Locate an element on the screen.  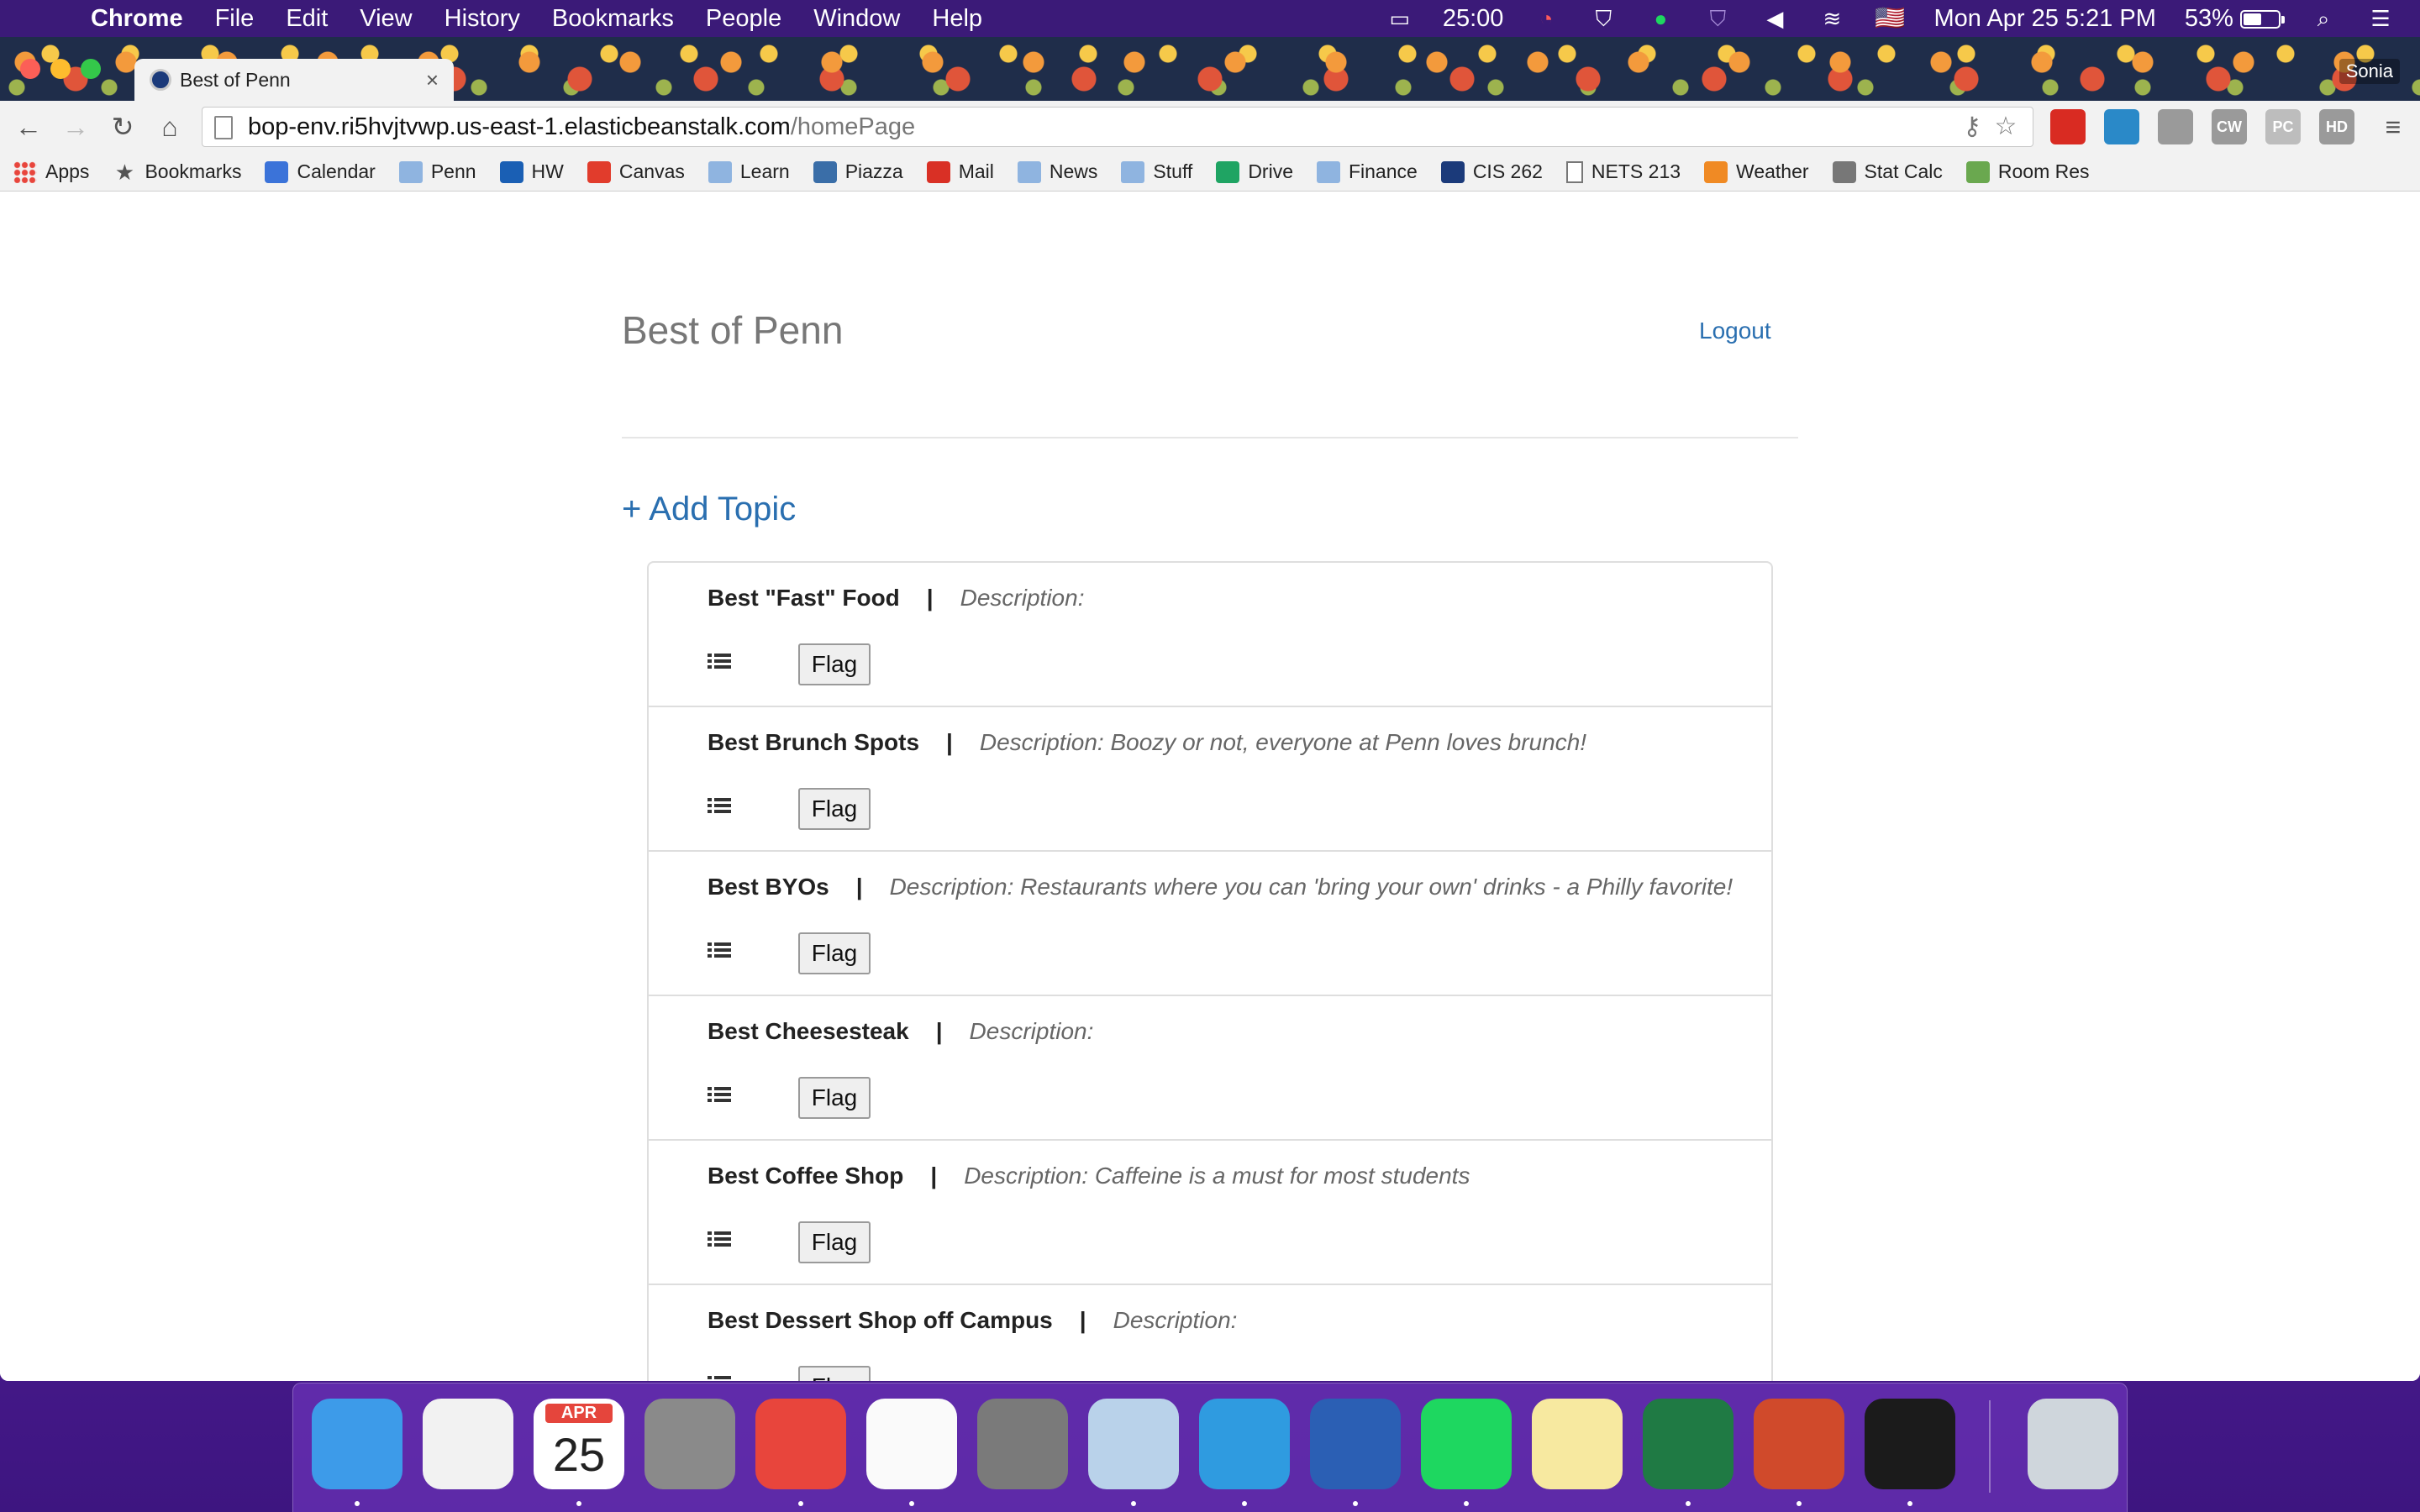
key-icon: ⚷ is located at coordinates (1972, 127).